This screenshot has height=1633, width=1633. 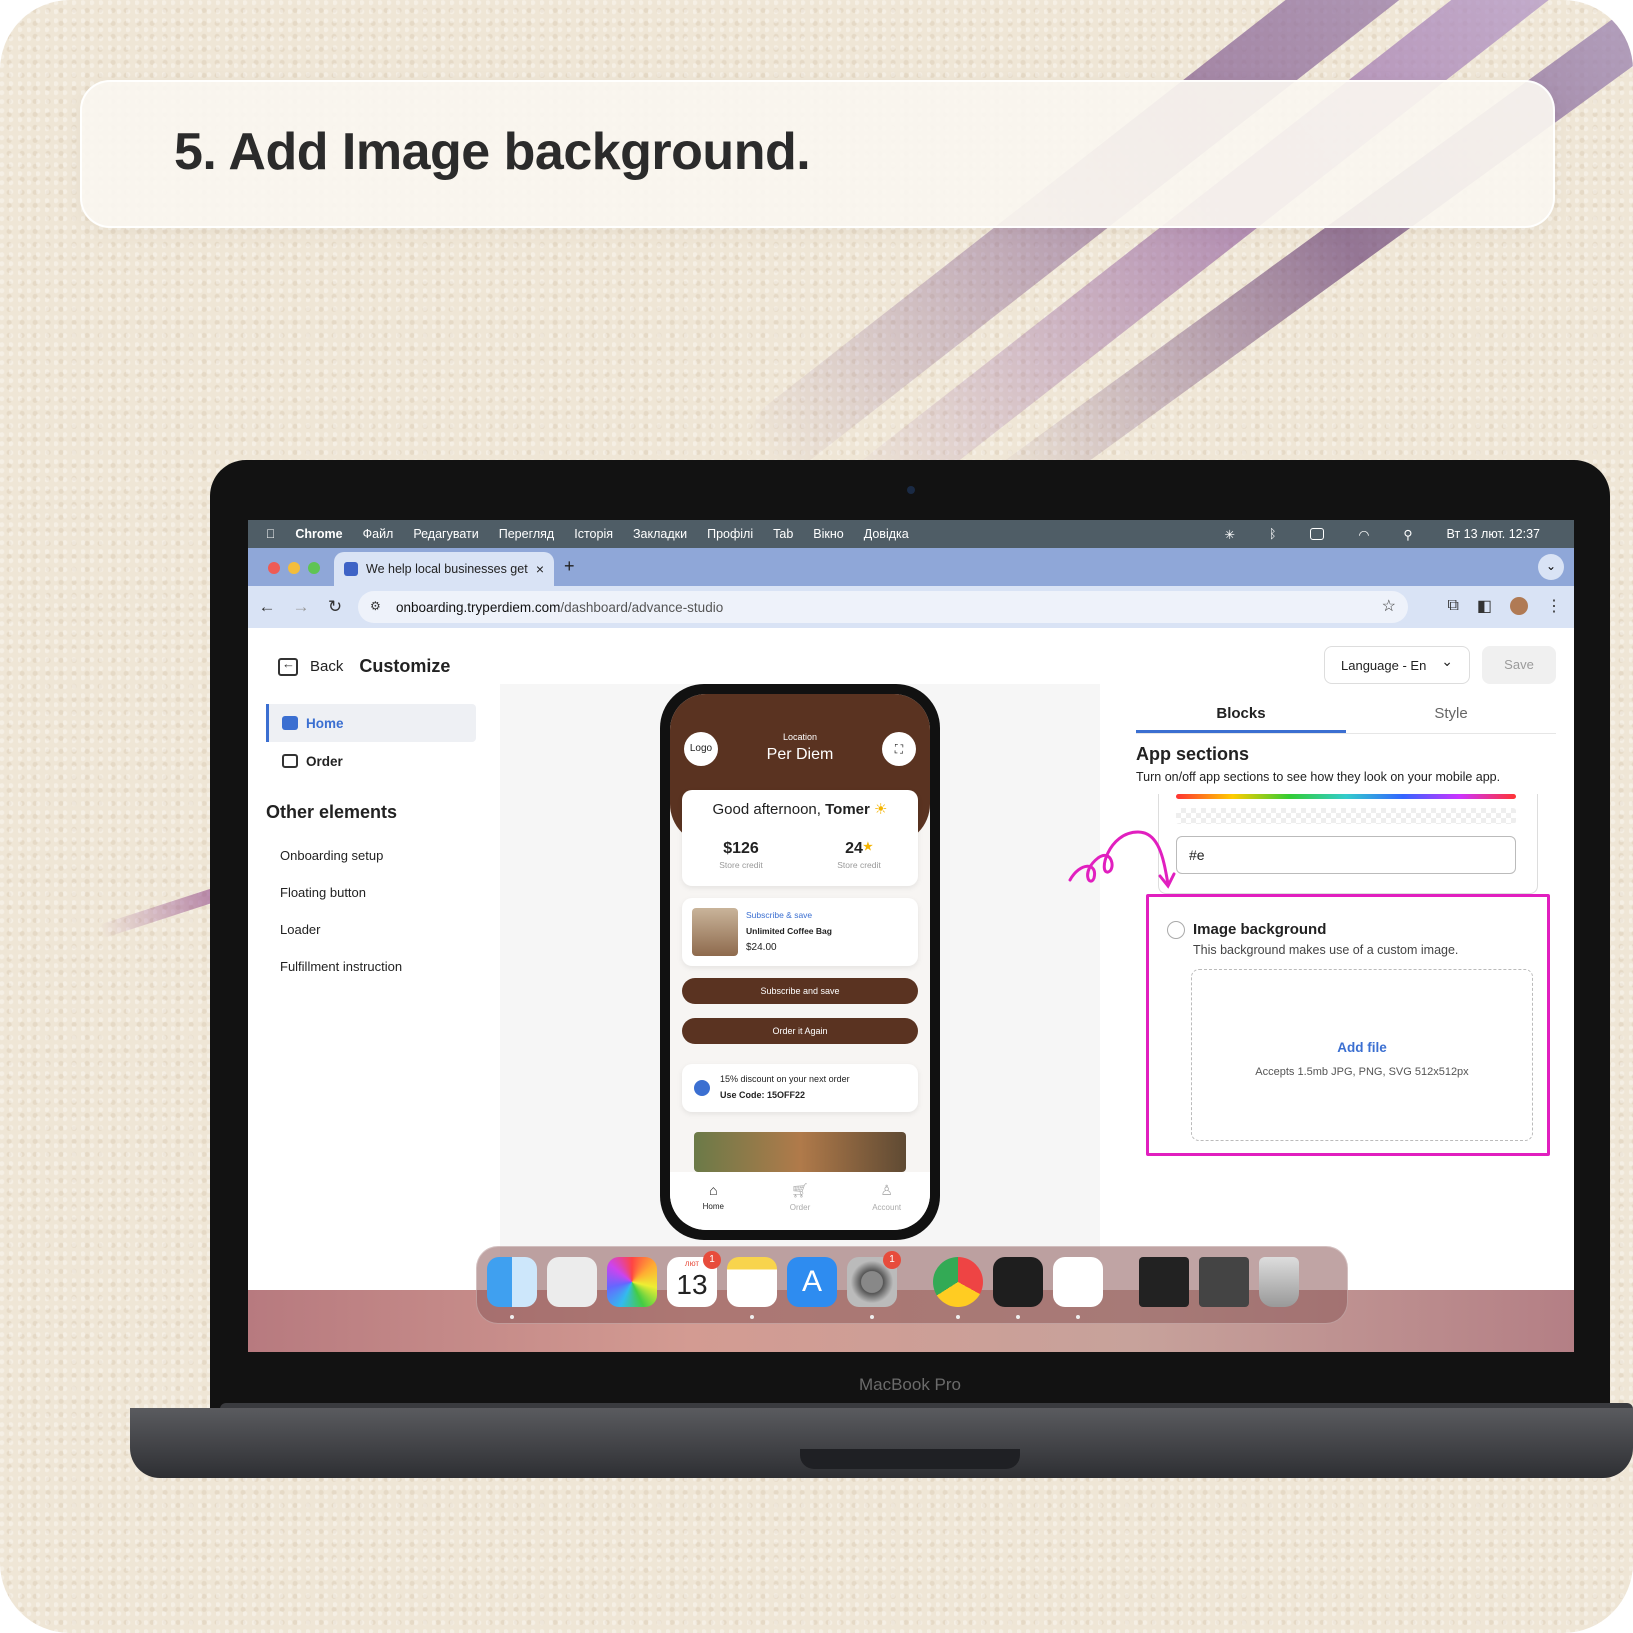 I want to click on extensions-icon: ⧉, so click(x=1452, y=606).